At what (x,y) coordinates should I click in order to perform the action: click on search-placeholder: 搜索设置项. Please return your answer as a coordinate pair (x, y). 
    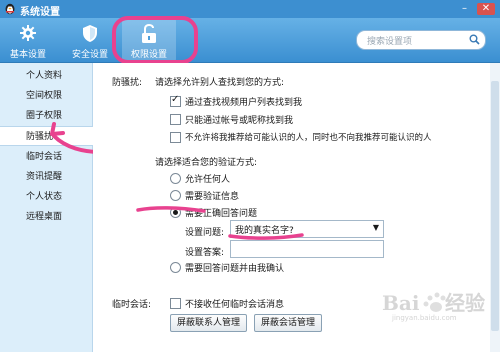
    Looking at the image, I should click on (390, 42).